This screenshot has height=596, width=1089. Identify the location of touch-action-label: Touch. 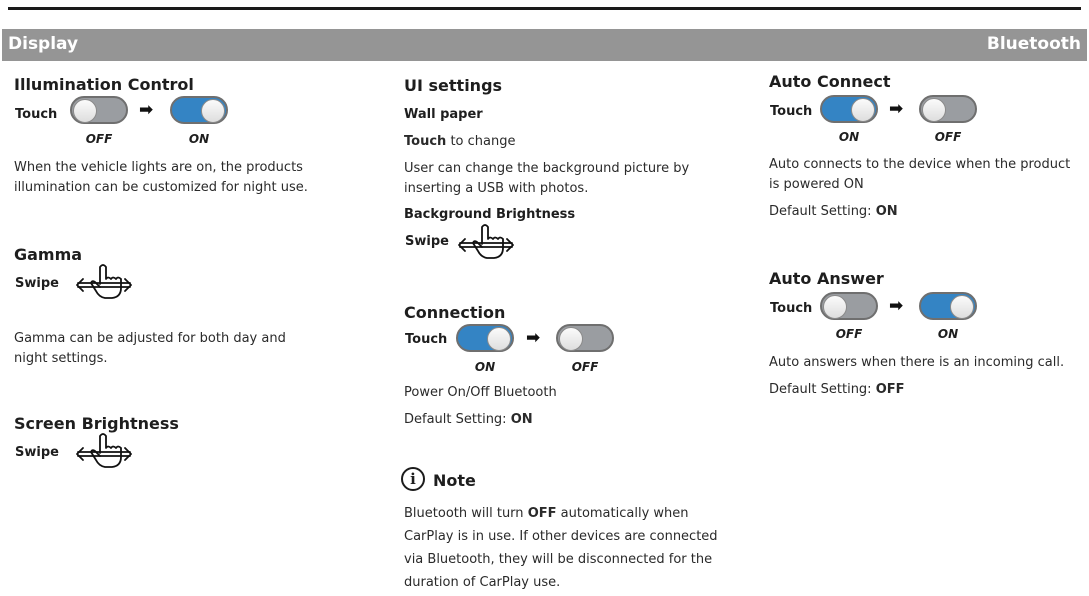
(425, 141).